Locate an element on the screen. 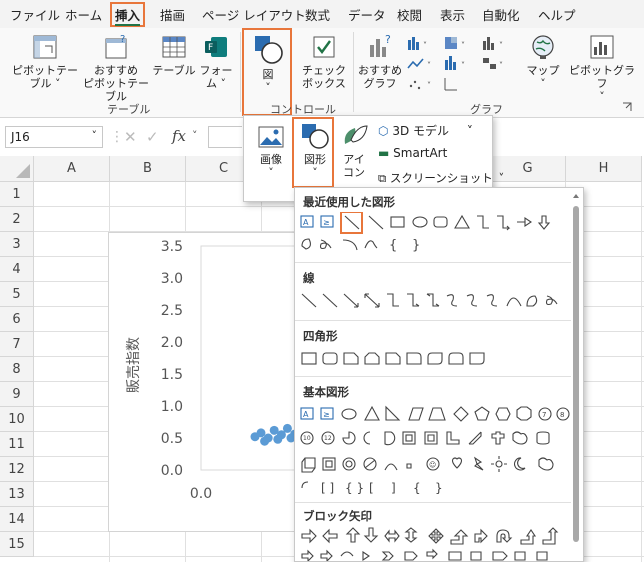  row-header-9: 9 is located at coordinates (17, 394).